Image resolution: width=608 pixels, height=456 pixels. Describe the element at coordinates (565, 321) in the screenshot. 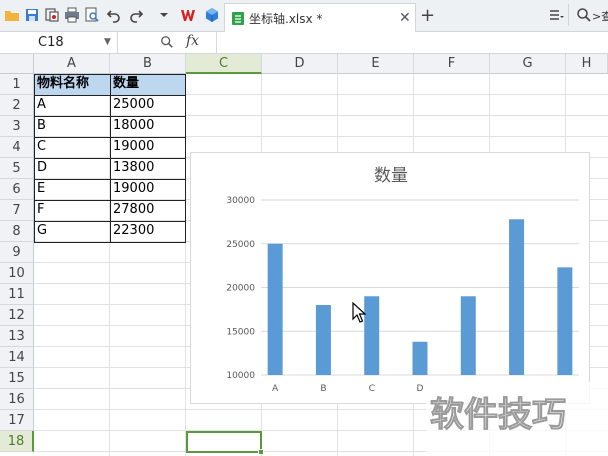

I see `bar-g` at that location.